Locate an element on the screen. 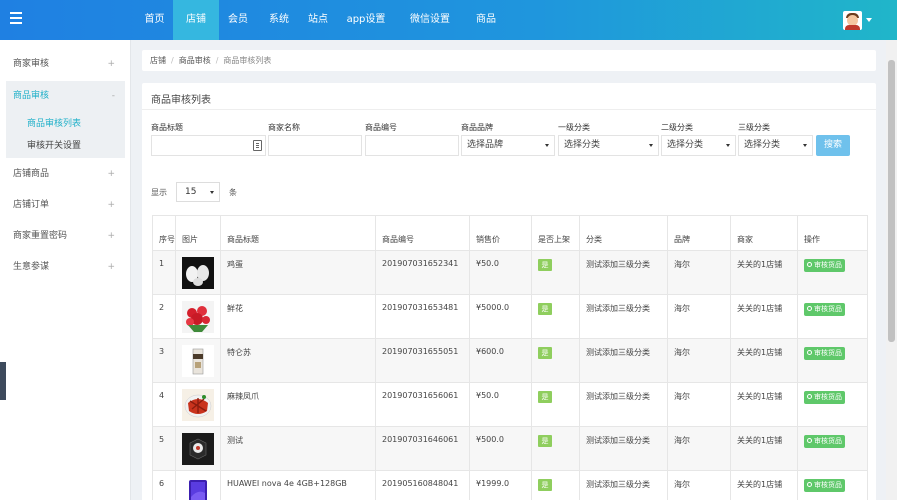 This screenshot has width=897, height=500. filter-label-code: 商品编号 is located at coordinates (381, 127).